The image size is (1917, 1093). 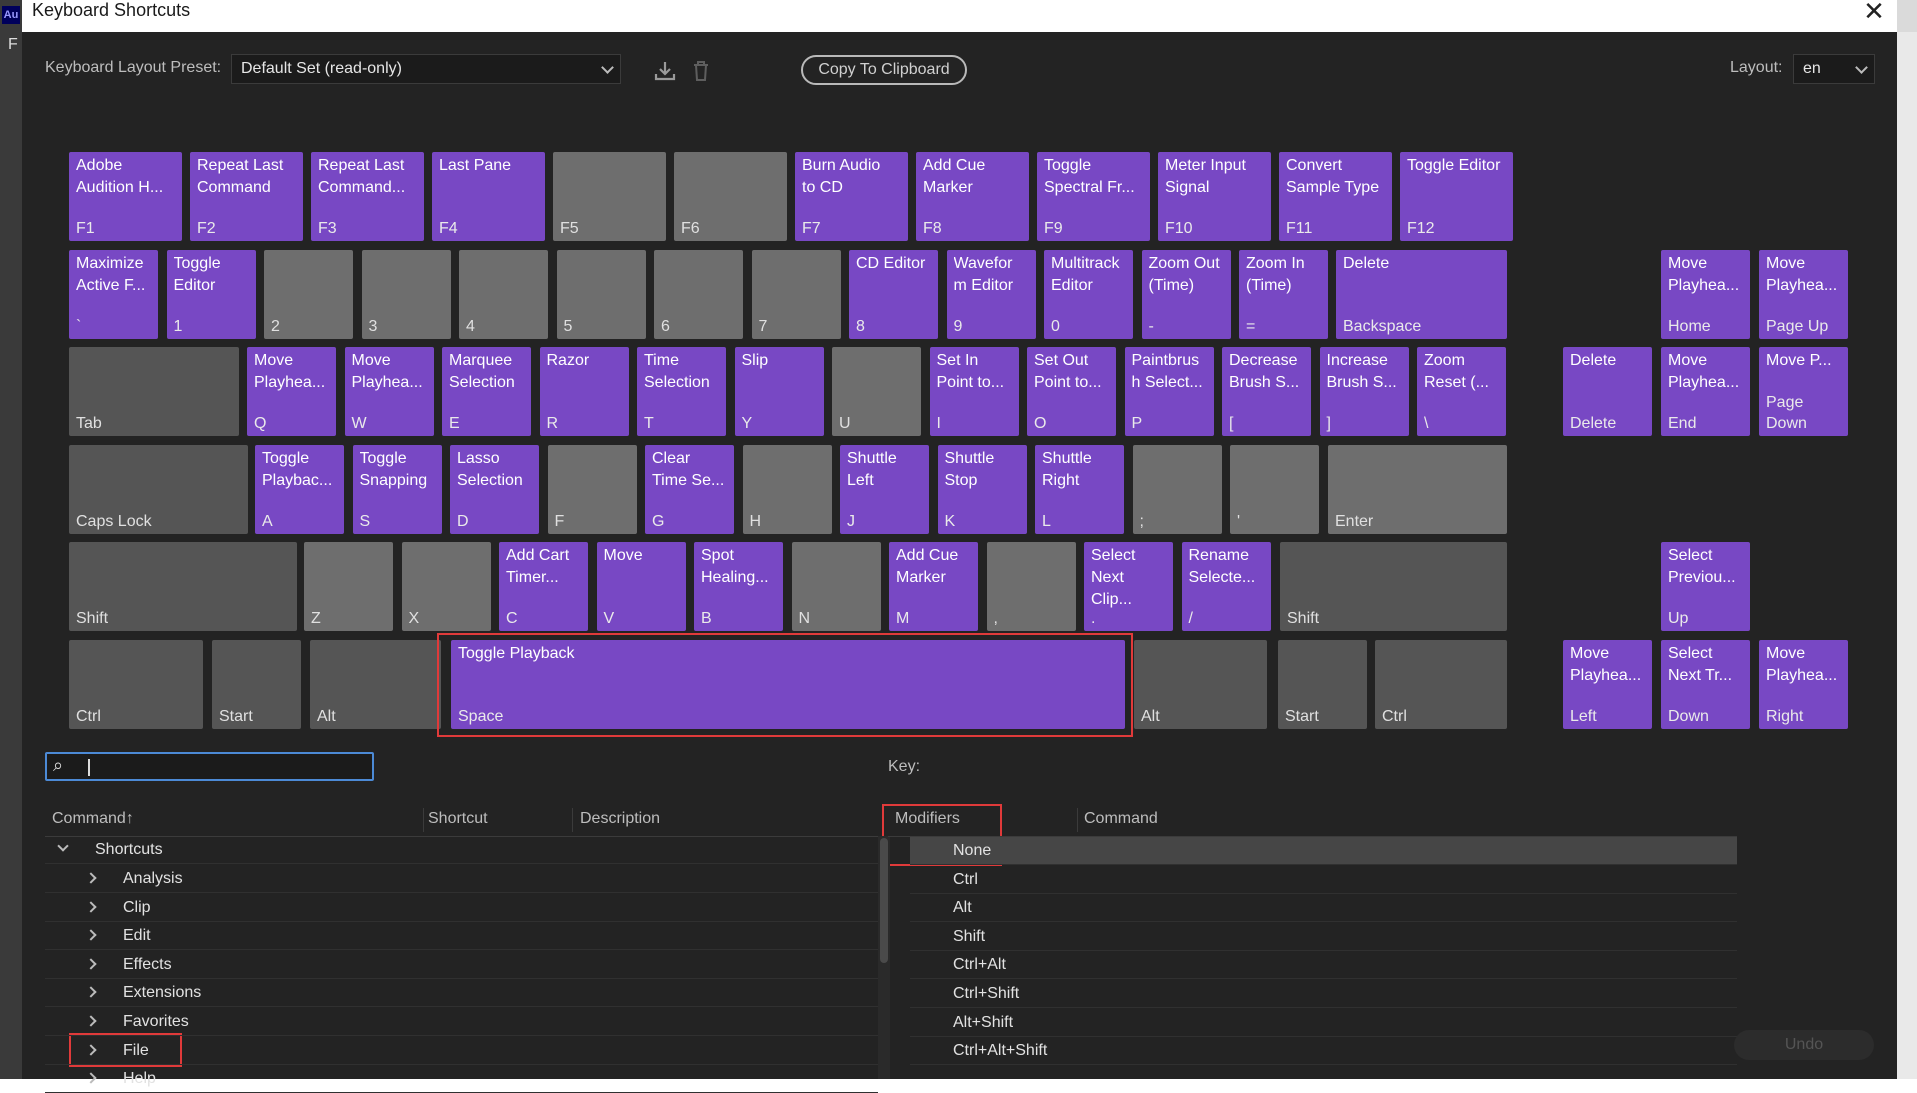 I want to click on key-z: Z, so click(x=348, y=586).